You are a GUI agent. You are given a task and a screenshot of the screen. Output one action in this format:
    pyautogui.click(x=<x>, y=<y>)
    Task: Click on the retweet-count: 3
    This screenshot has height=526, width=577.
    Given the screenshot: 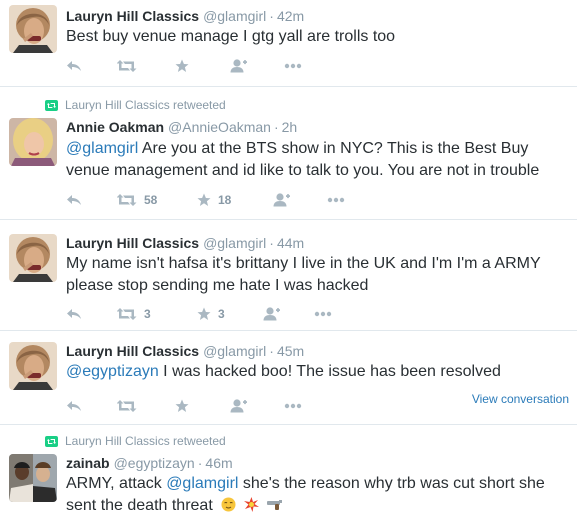 What is the action you would take?
    pyautogui.click(x=147, y=314)
    